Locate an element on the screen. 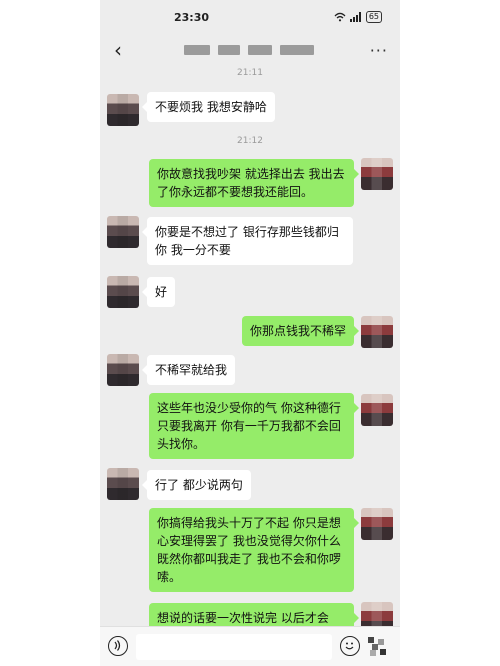  voice-icon is located at coordinates (118, 646).